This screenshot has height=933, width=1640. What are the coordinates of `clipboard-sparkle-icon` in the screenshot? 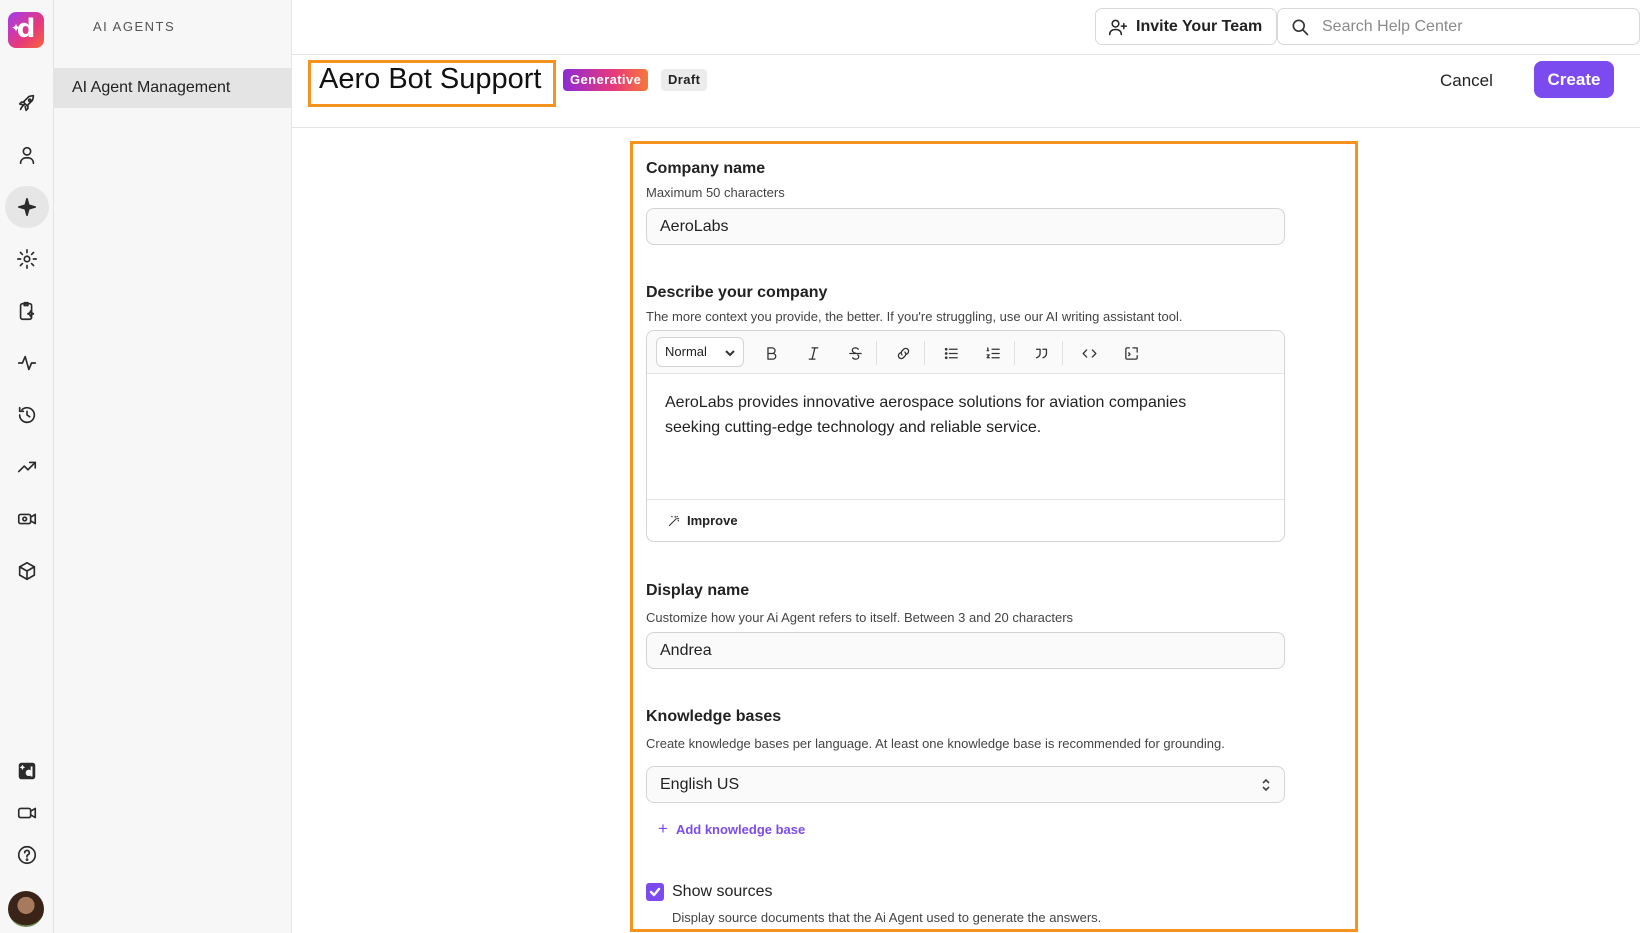 It's located at (27, 311).